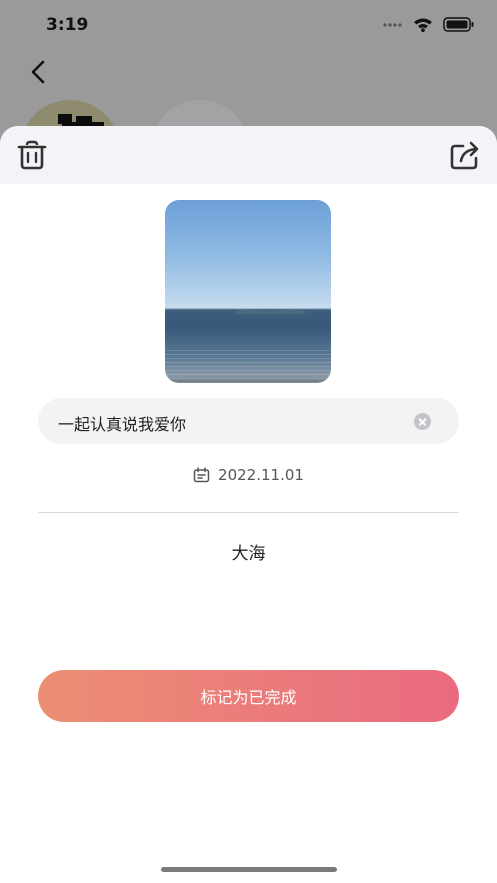  Describe the element at coordinates (201, 475) in the screenshot. I see `calendar-icon` at that location.